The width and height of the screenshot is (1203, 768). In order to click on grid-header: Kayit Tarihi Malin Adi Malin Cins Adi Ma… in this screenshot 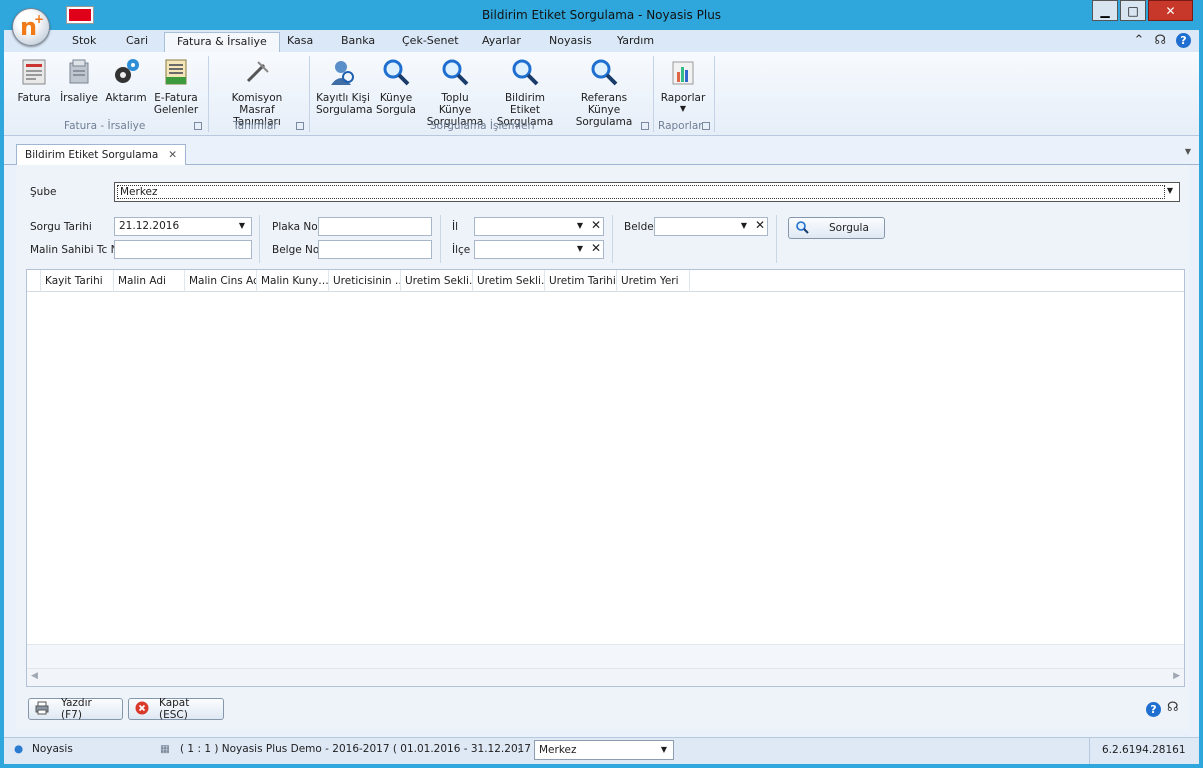, I will do `click(605, 281)`.